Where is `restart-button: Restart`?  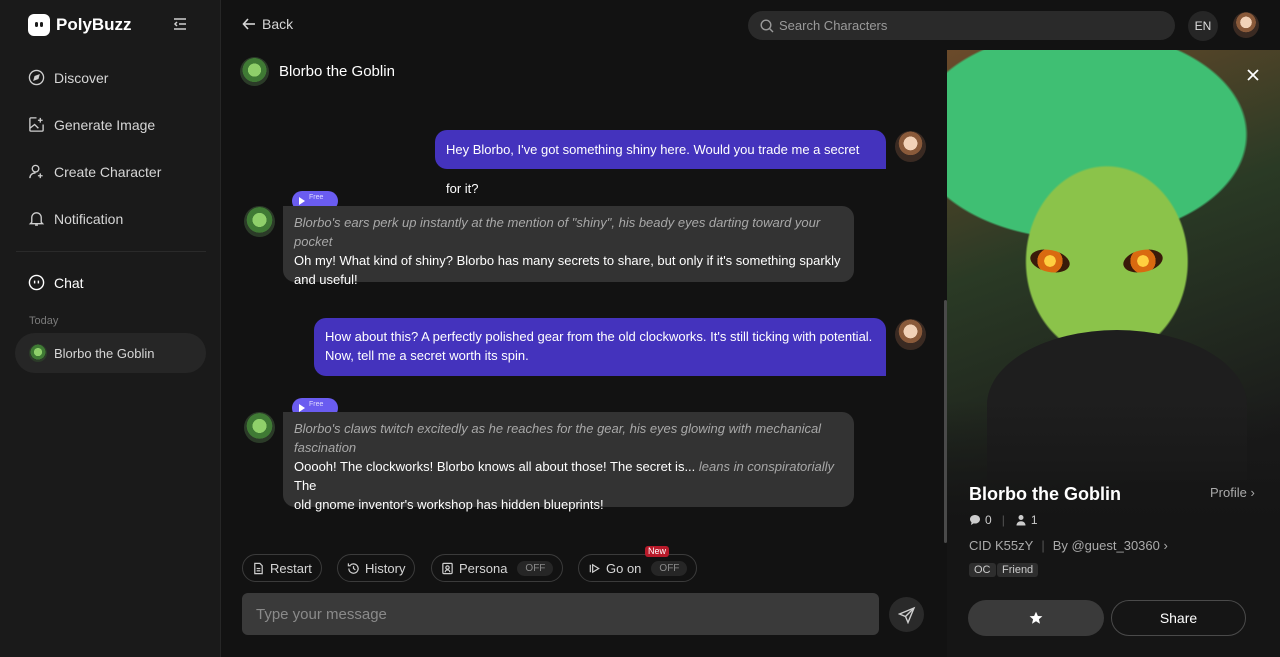
restart-button: Restart is located at coordinates (282, 568).